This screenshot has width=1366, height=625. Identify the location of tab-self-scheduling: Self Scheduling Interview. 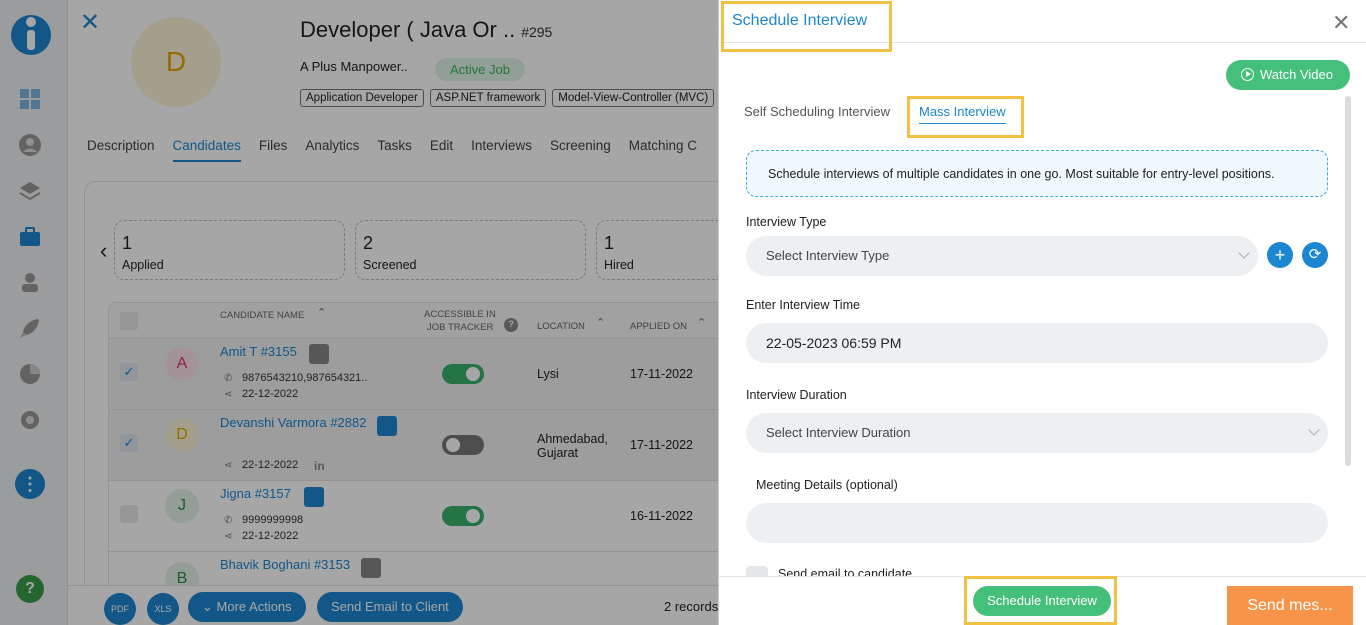
(817, 111).